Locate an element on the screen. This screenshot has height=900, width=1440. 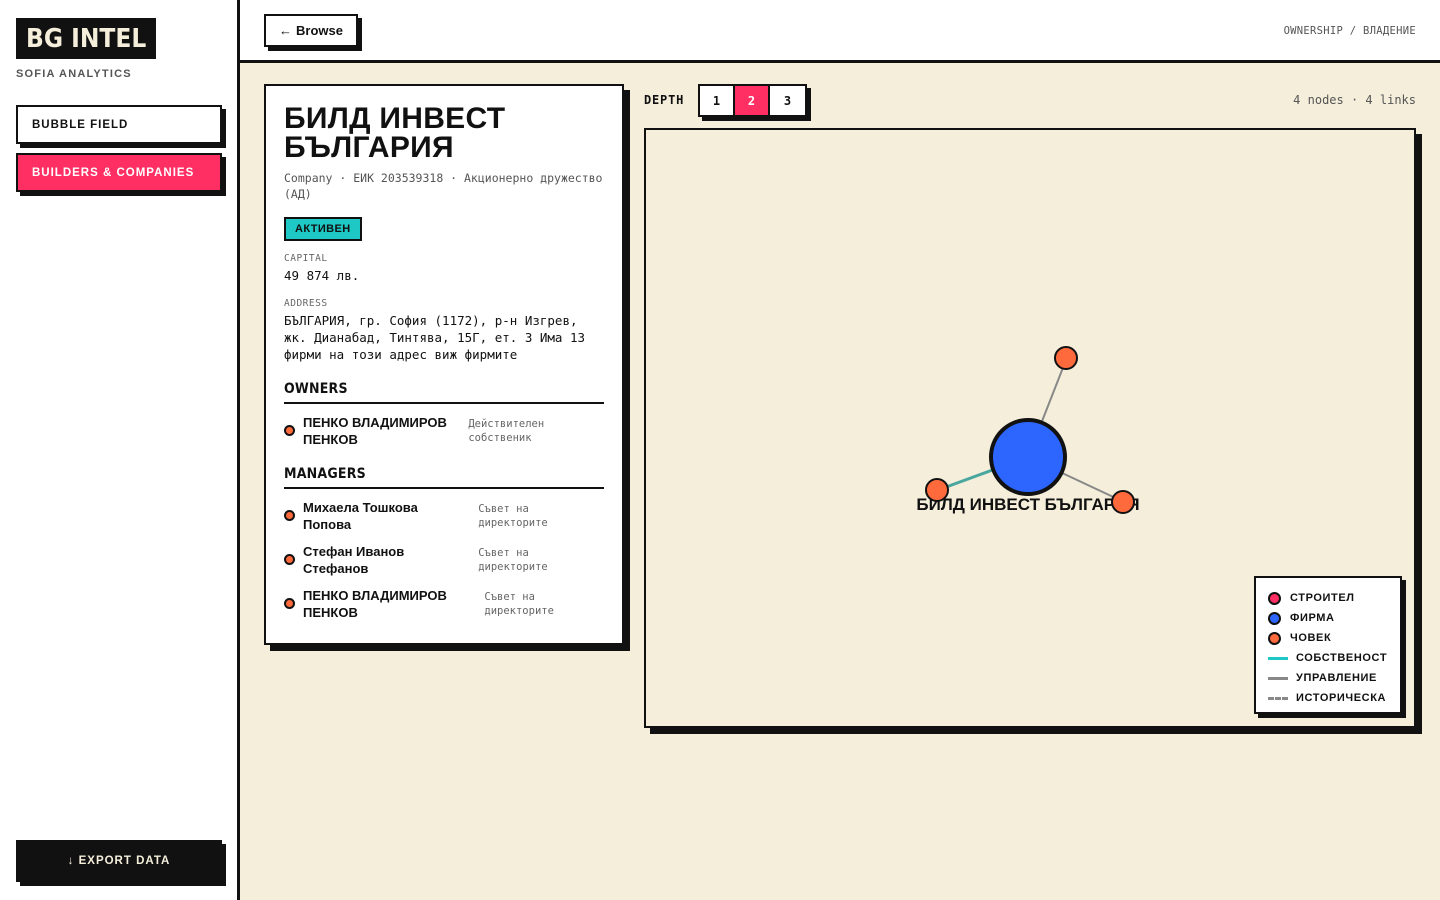
app-logo: BG INTEL is located at coordinates (86, 38).